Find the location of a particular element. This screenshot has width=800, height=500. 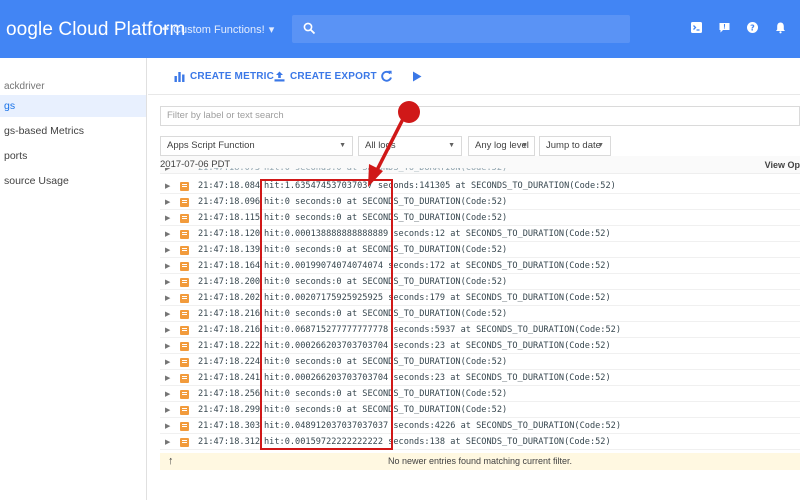

log-timestamp: 21:47:18.299 is located at coordinates (229, 410).